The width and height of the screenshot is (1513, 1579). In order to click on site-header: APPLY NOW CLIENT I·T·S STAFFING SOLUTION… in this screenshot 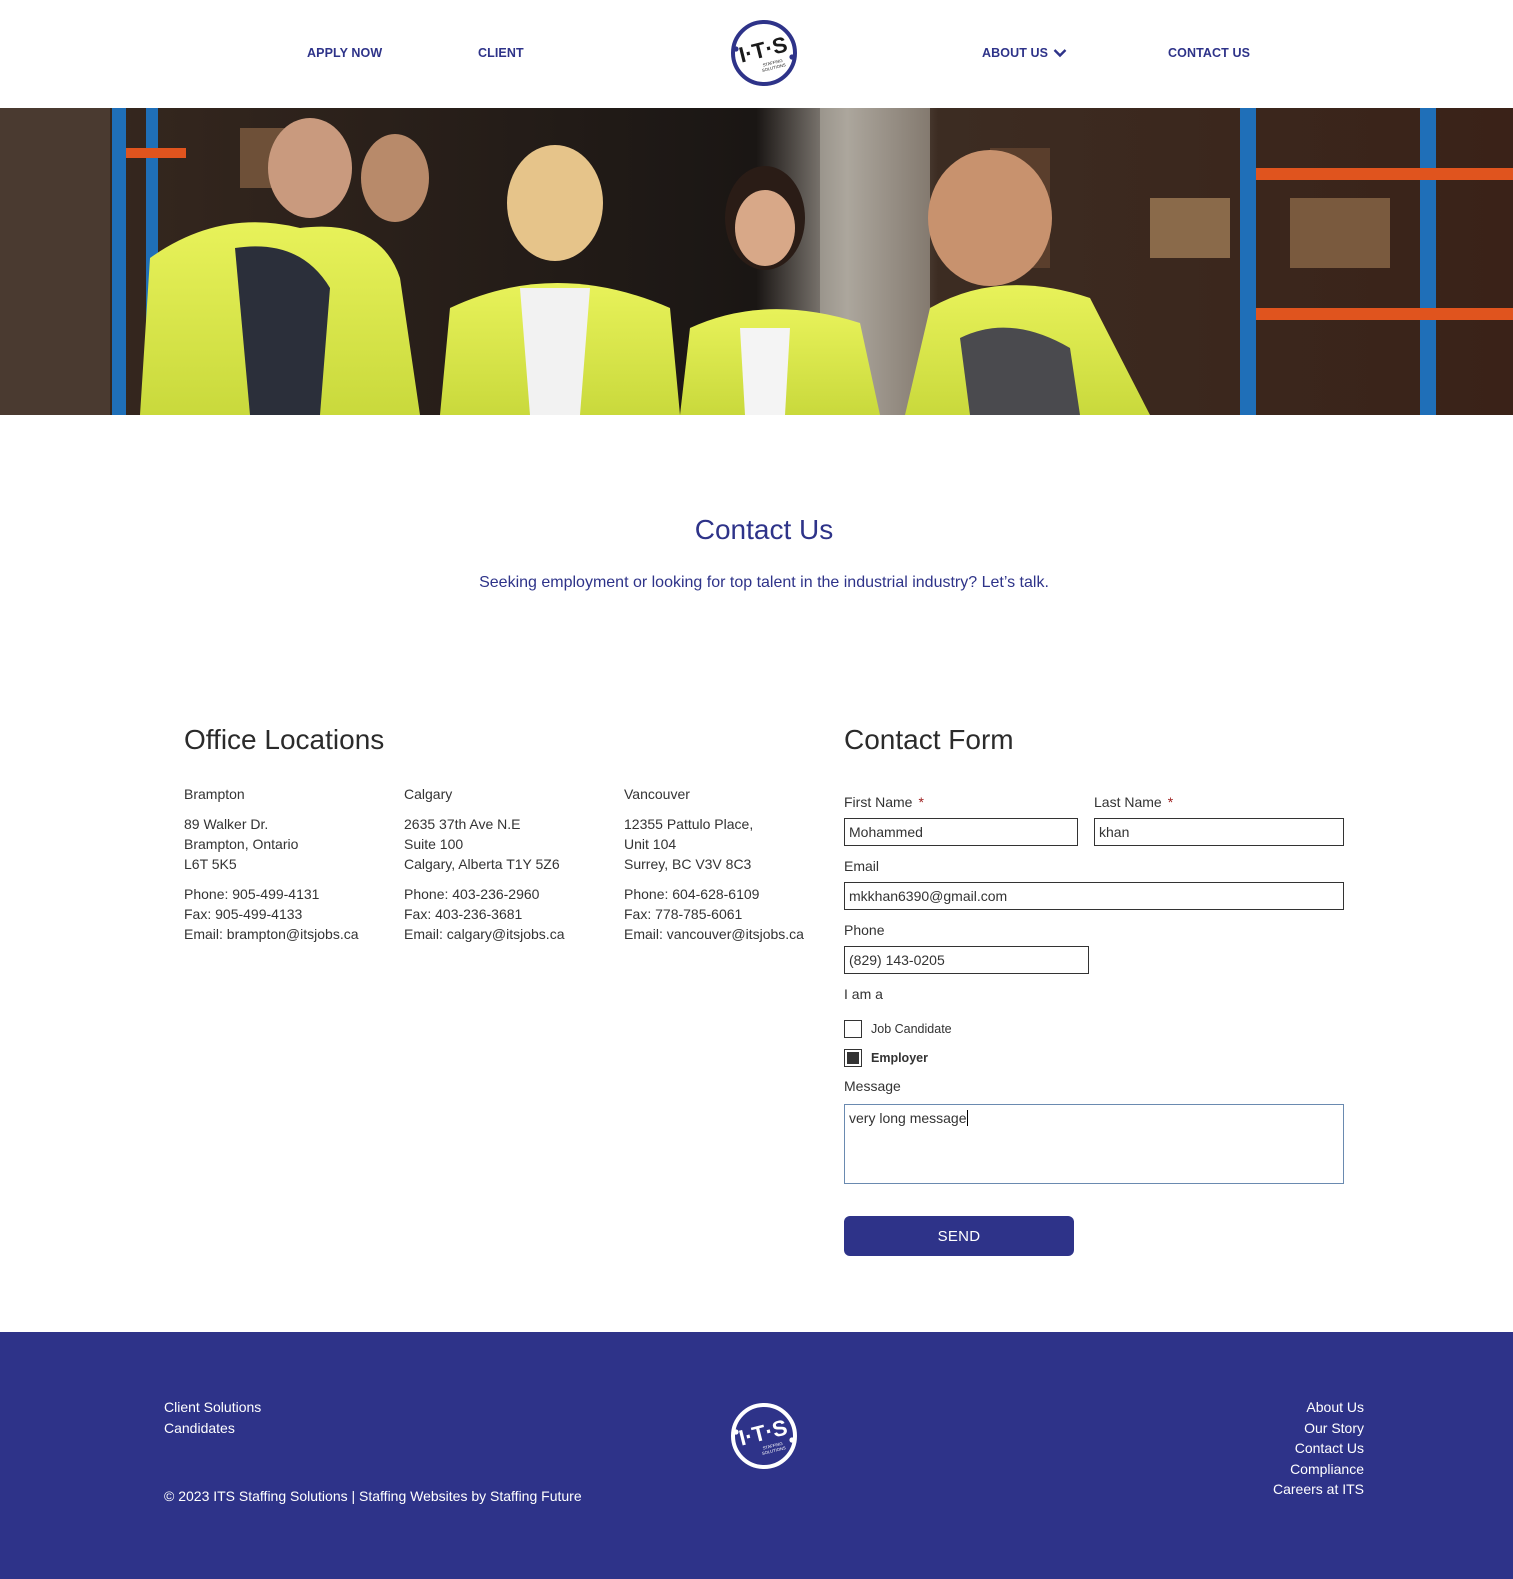, I will do `click(756, 54)`.